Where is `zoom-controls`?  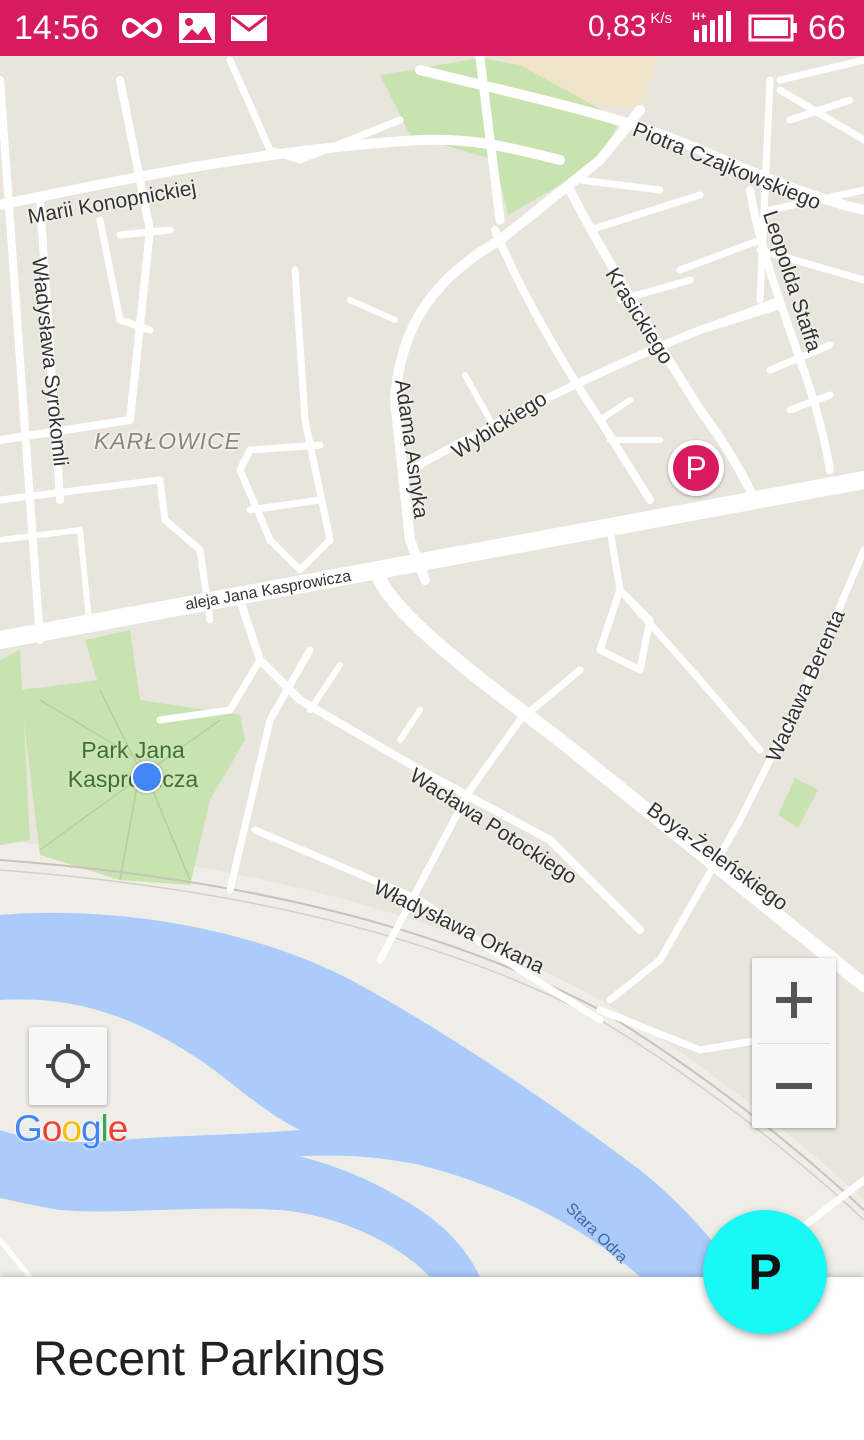 zoom-controls is located at coordinates (794, 1043).